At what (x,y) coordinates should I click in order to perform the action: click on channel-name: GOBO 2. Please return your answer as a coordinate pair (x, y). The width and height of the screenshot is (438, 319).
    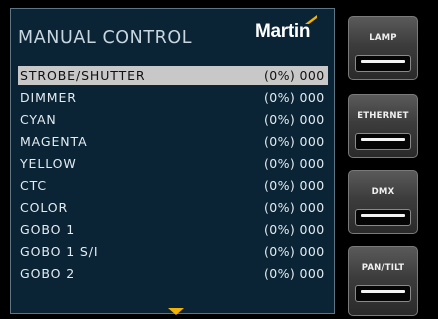
    Looking at the image, I should click on (48, 273).